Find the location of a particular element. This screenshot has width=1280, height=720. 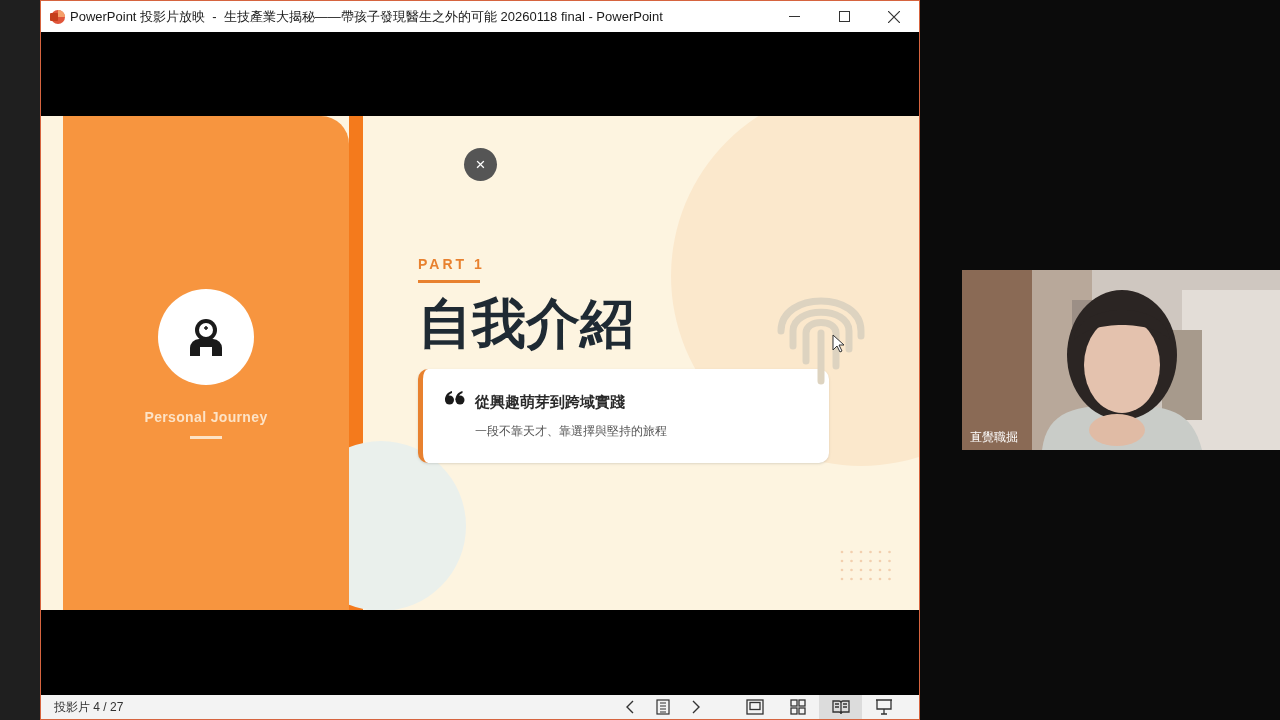

quote-text: 一段不靠天才、靠選擇與堅持的旅程 is located at coordinates (571, 431).